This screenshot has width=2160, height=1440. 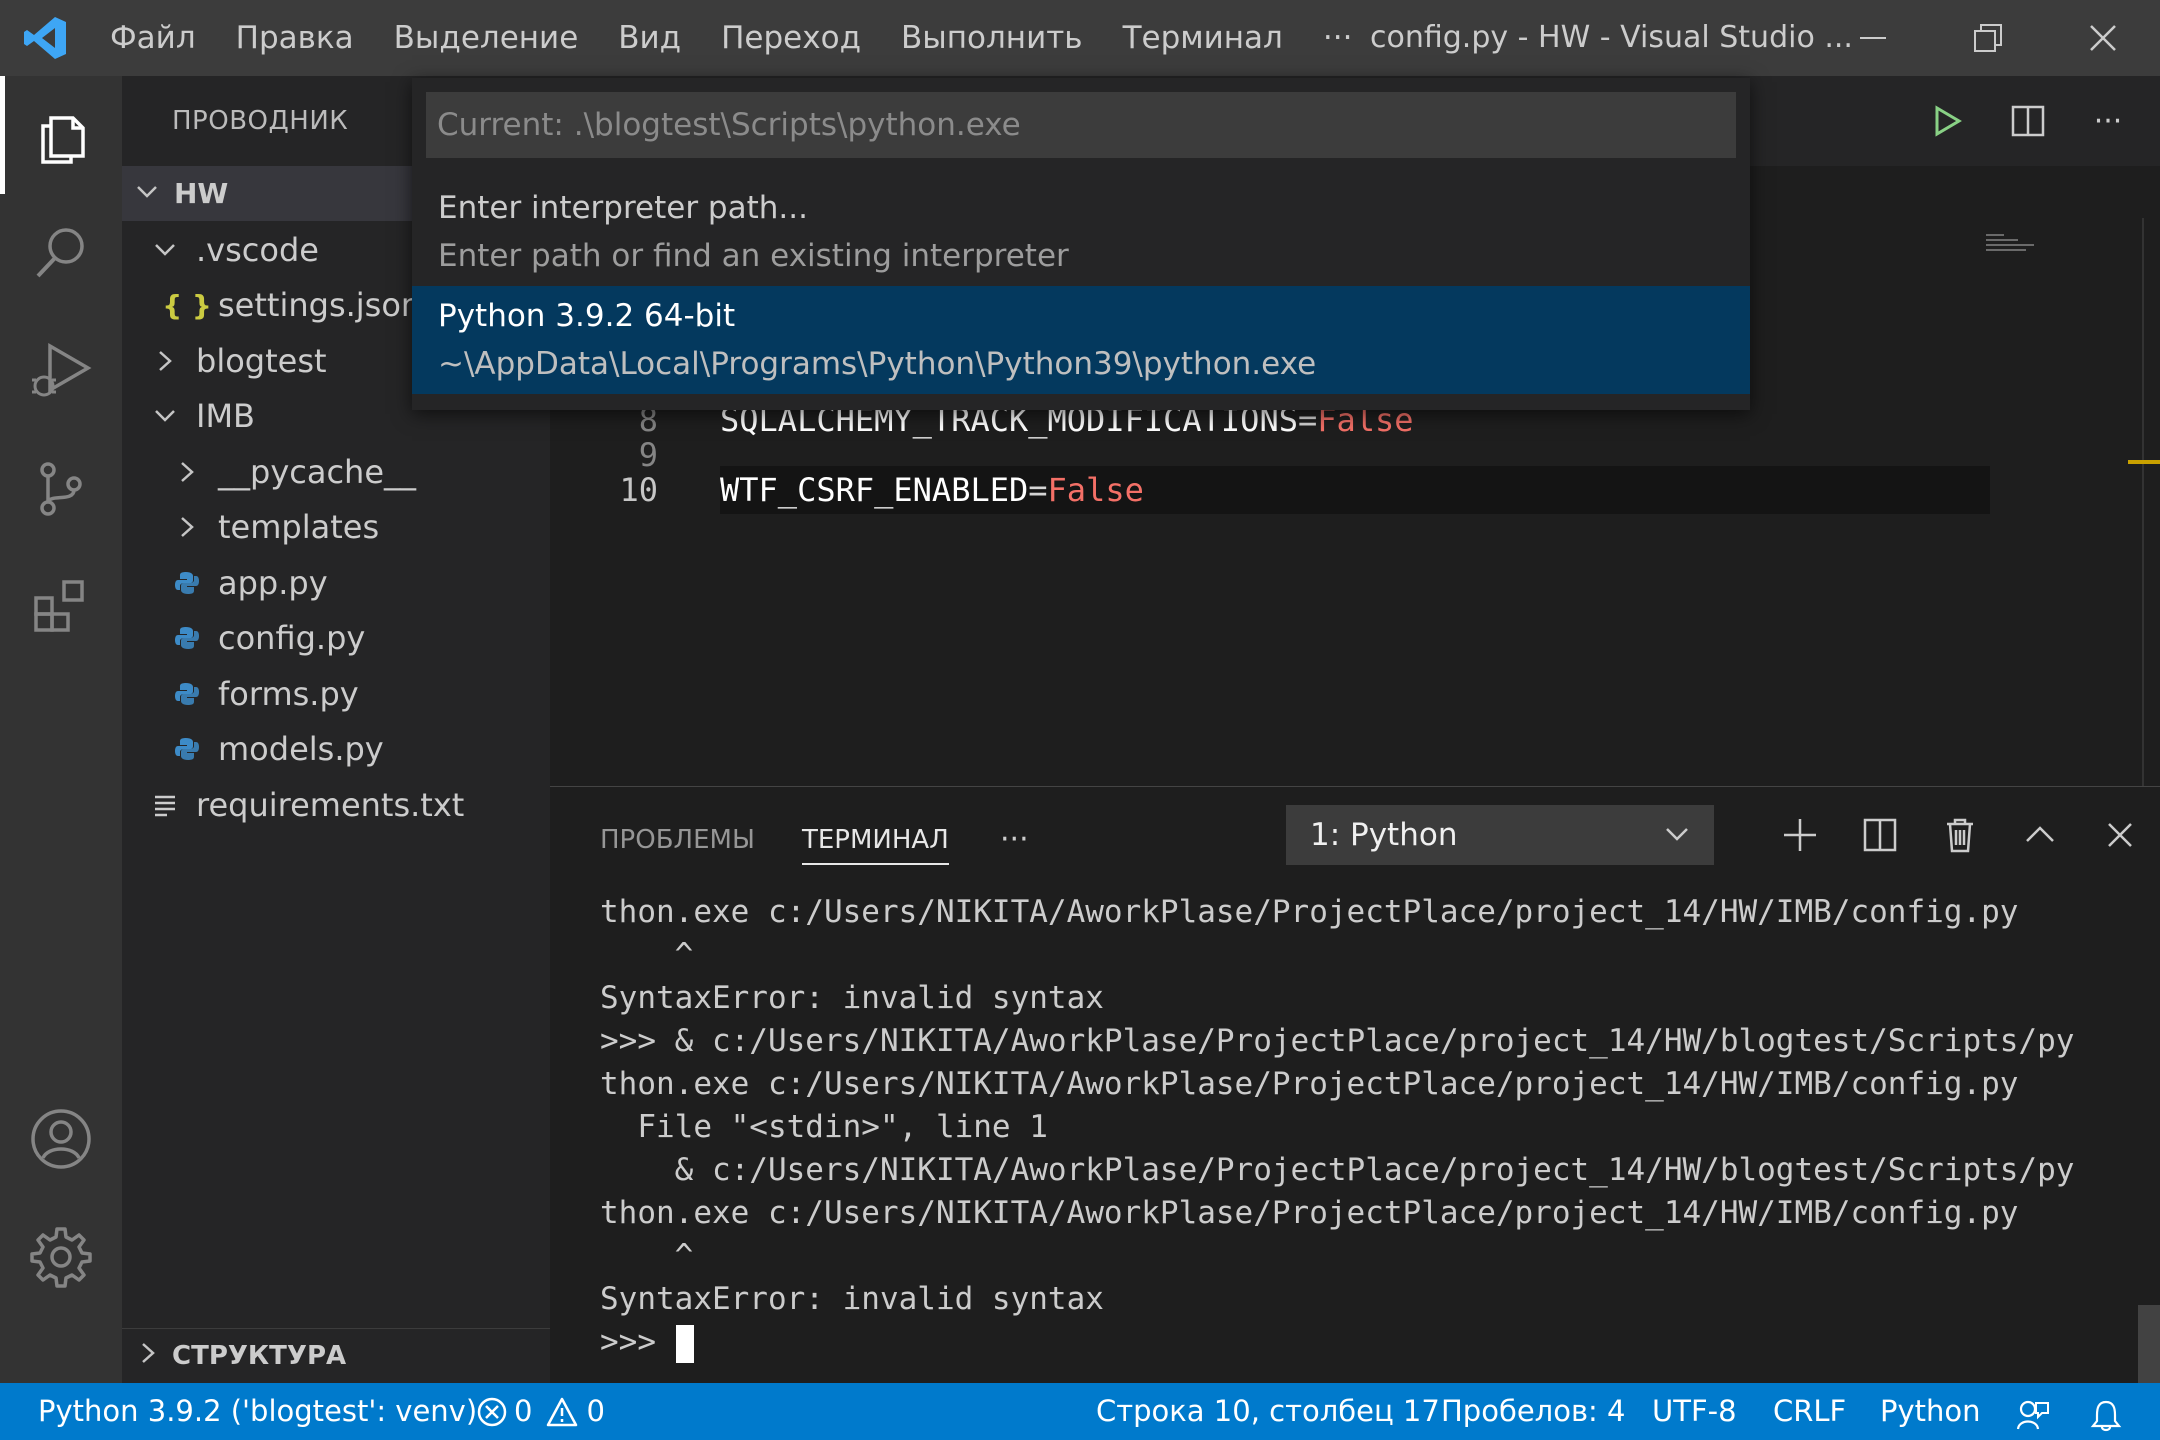 What do you see at coordinates (1081, 125) in the screenshot?
I see `interpreter-path-input: Current: .\blogtest\Scripts\python.exe` at bounding box center [1081, 125].